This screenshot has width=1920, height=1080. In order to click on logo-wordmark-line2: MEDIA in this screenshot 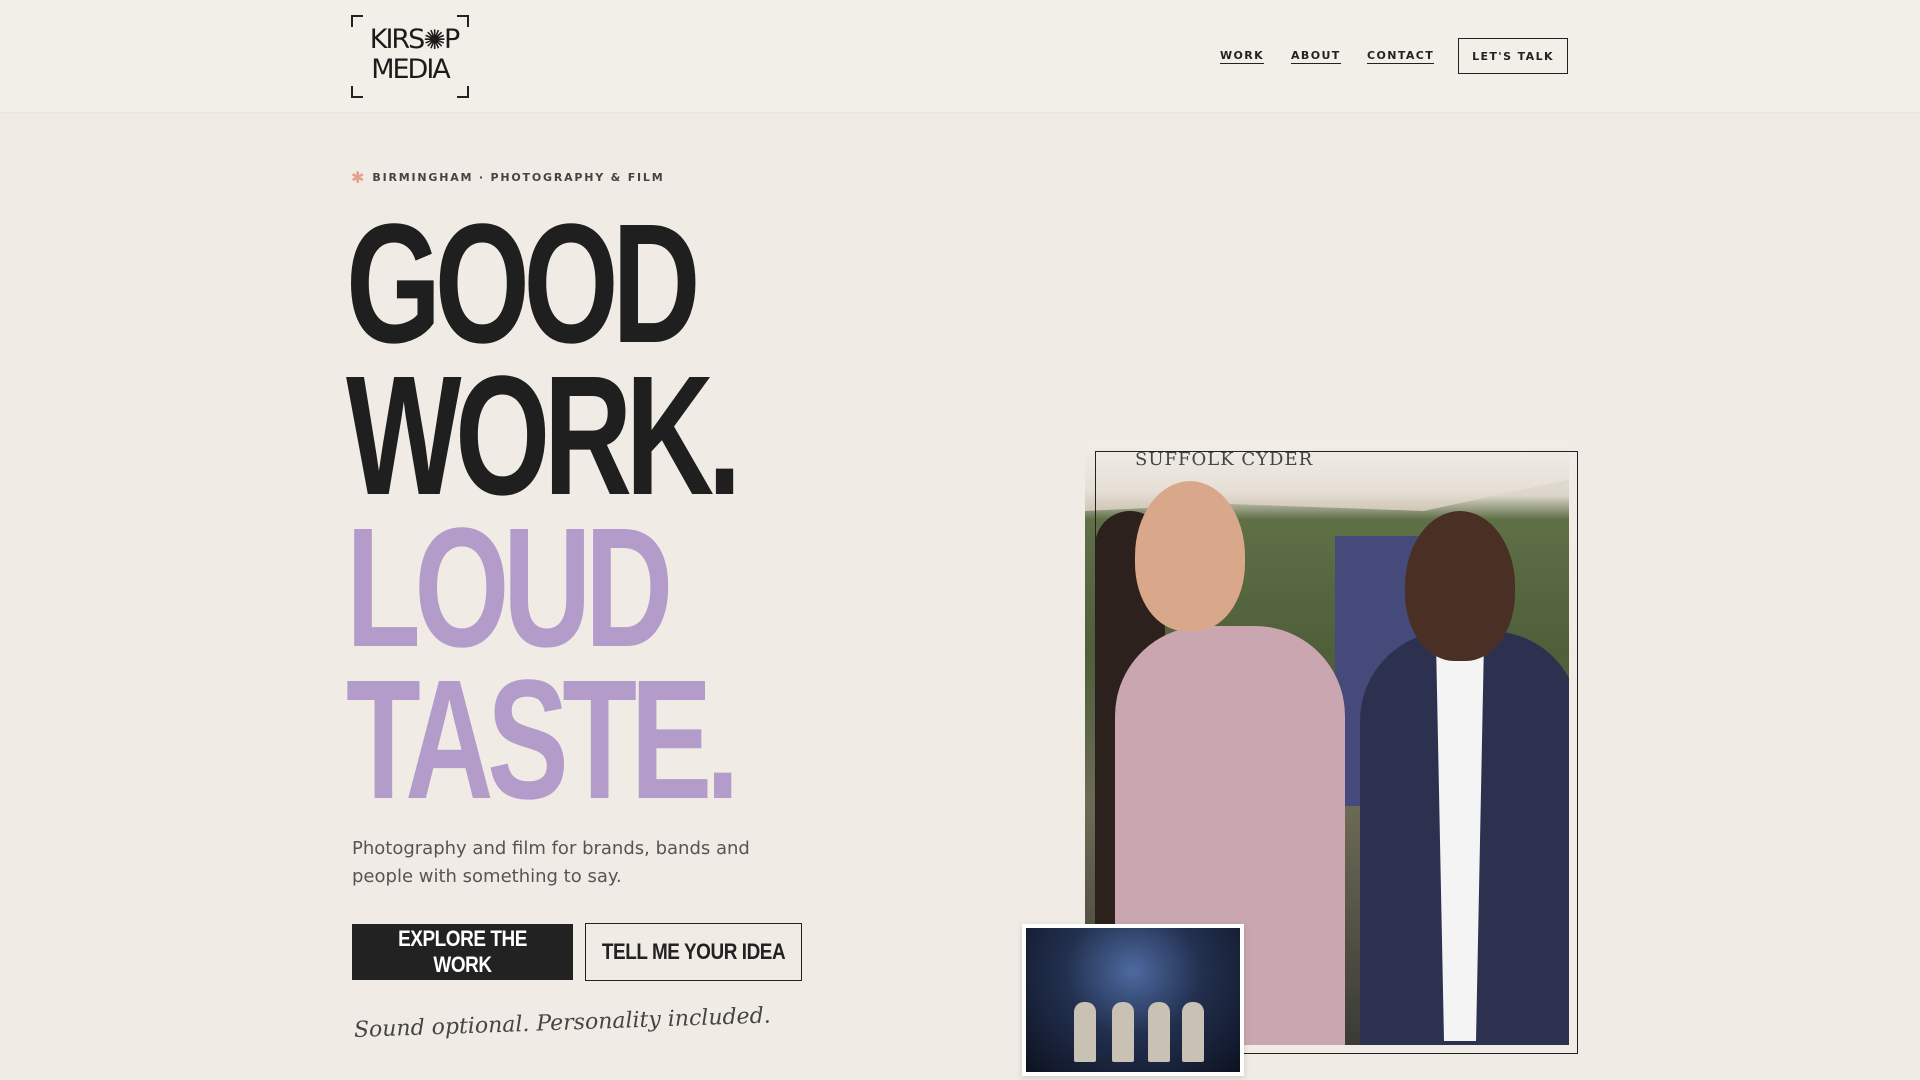, I will do `click(411, 69)`.